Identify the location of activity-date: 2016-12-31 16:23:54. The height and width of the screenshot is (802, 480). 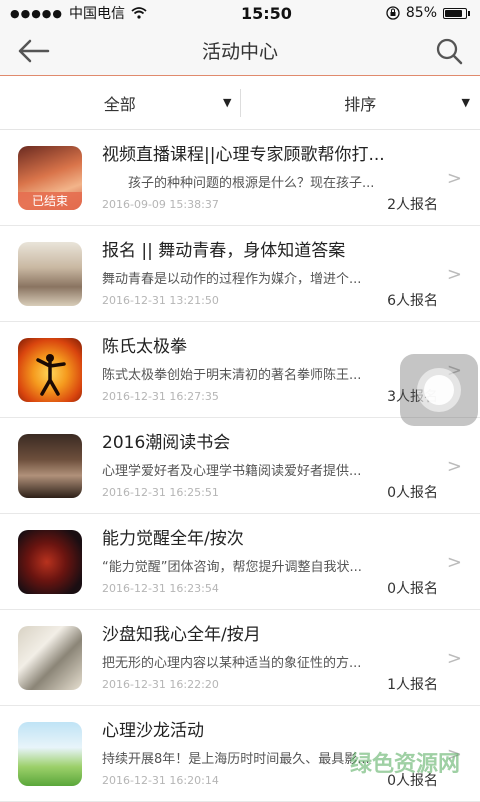
(160, 588).